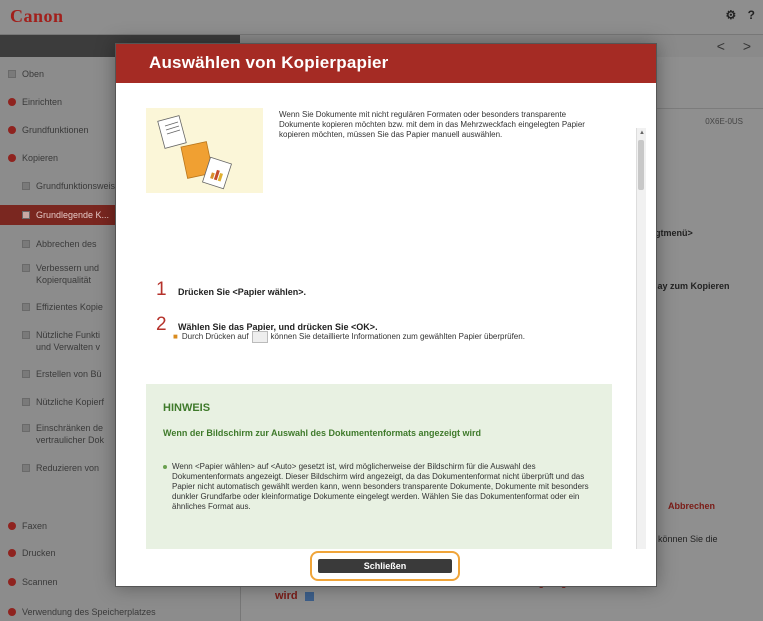  Describe the element at coordinates (692, 286) in the screenshot. I see `bg-text-display: lay zum Kopieren` at that location.